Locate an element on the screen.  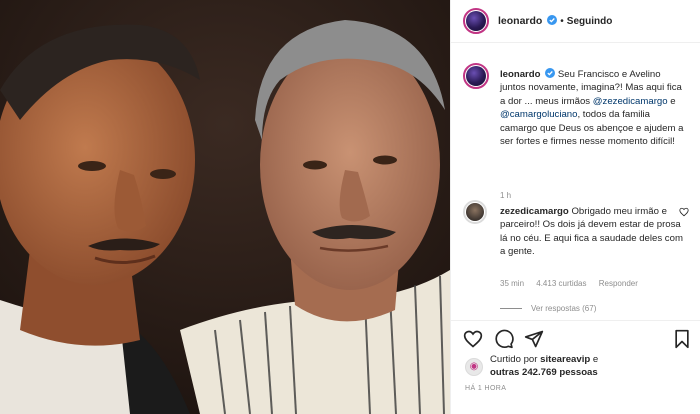
liked-by-prefix: Curtido por is located at coordinates (515, 359).